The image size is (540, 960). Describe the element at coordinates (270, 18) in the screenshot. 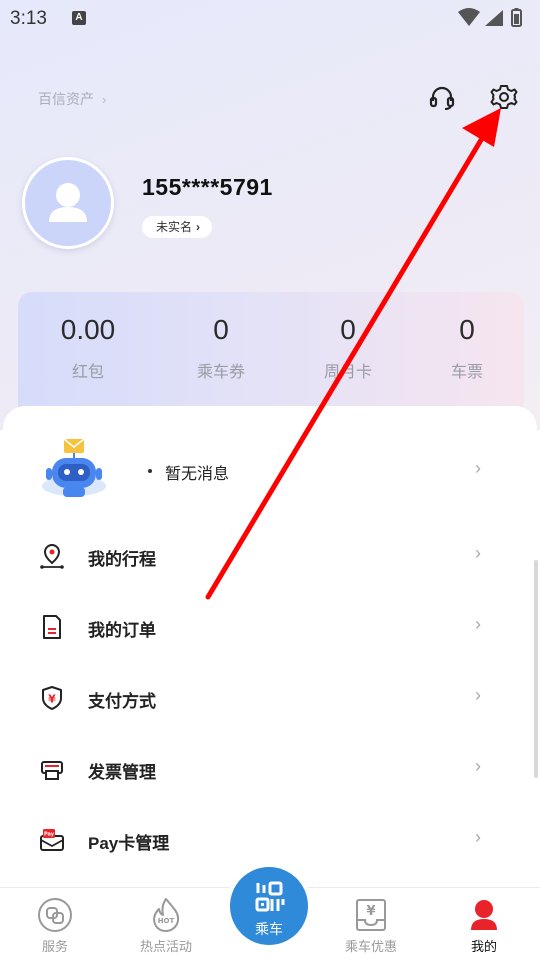

I see `status-bar: 3:13 A` at that location.